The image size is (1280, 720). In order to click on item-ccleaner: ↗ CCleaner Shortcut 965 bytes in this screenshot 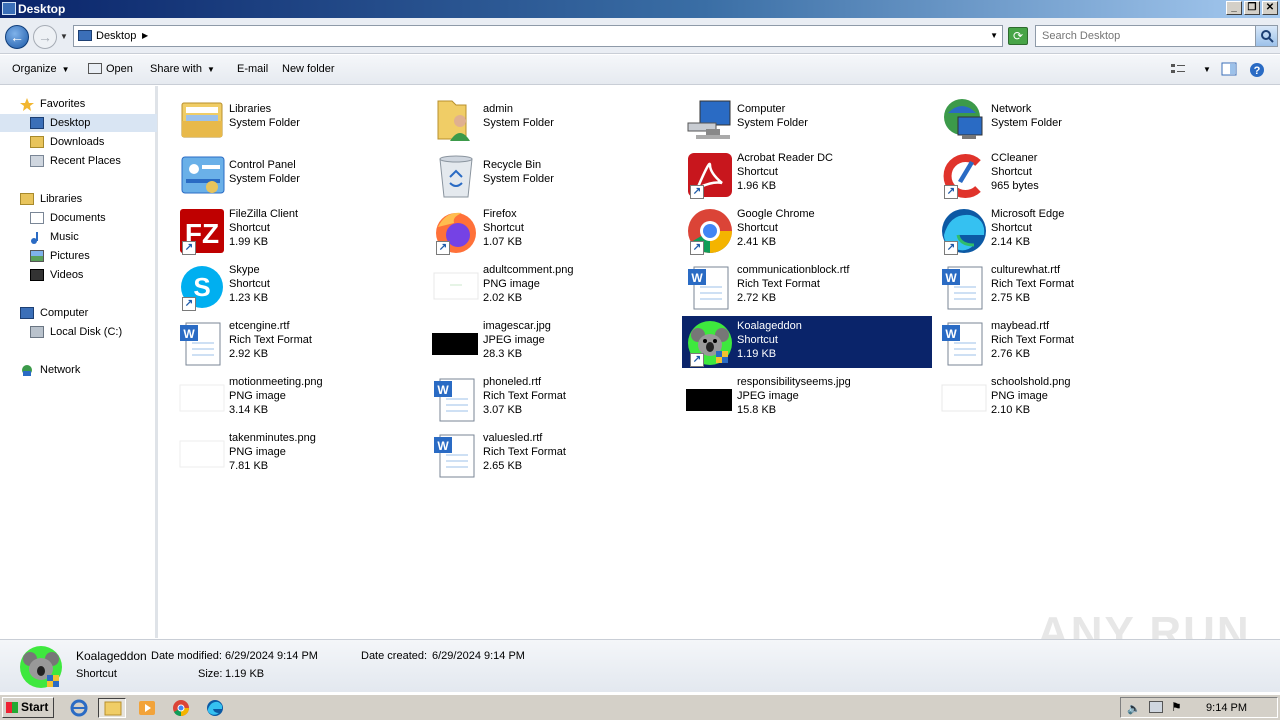, I will do `click(1061, 174)`.